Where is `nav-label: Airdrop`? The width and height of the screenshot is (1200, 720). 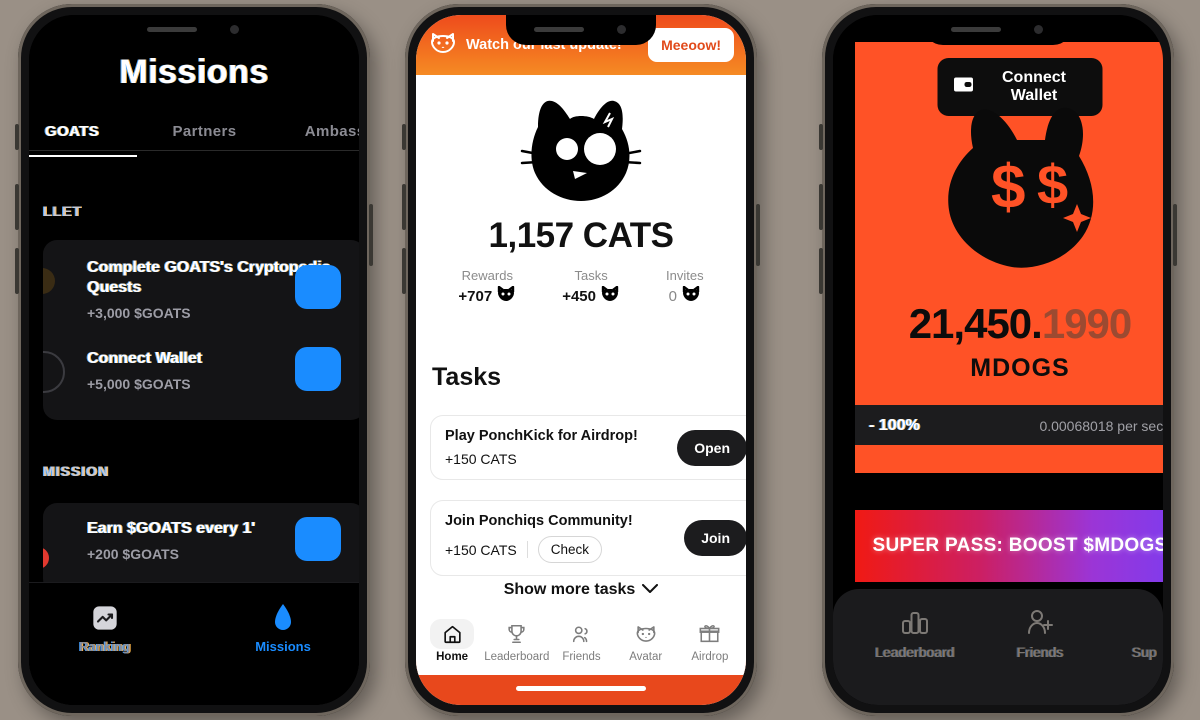
nav-label: Airdrop is located at coordinates (710, 657).